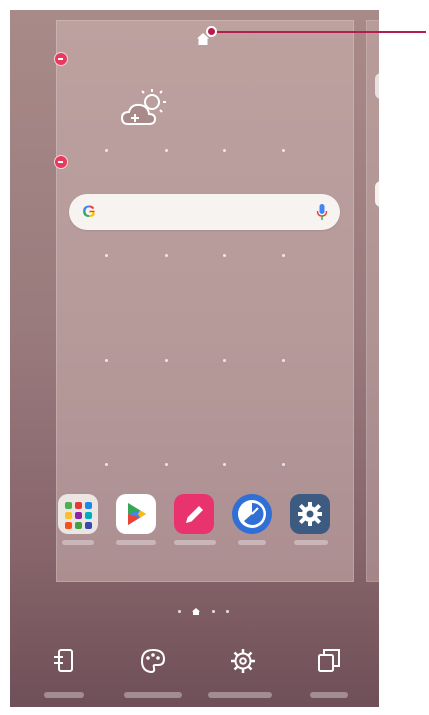 The image size is (429, 715). Describe the element at coordinates (89, 212) in the screenshot. I see `google-logo: G` at that location.